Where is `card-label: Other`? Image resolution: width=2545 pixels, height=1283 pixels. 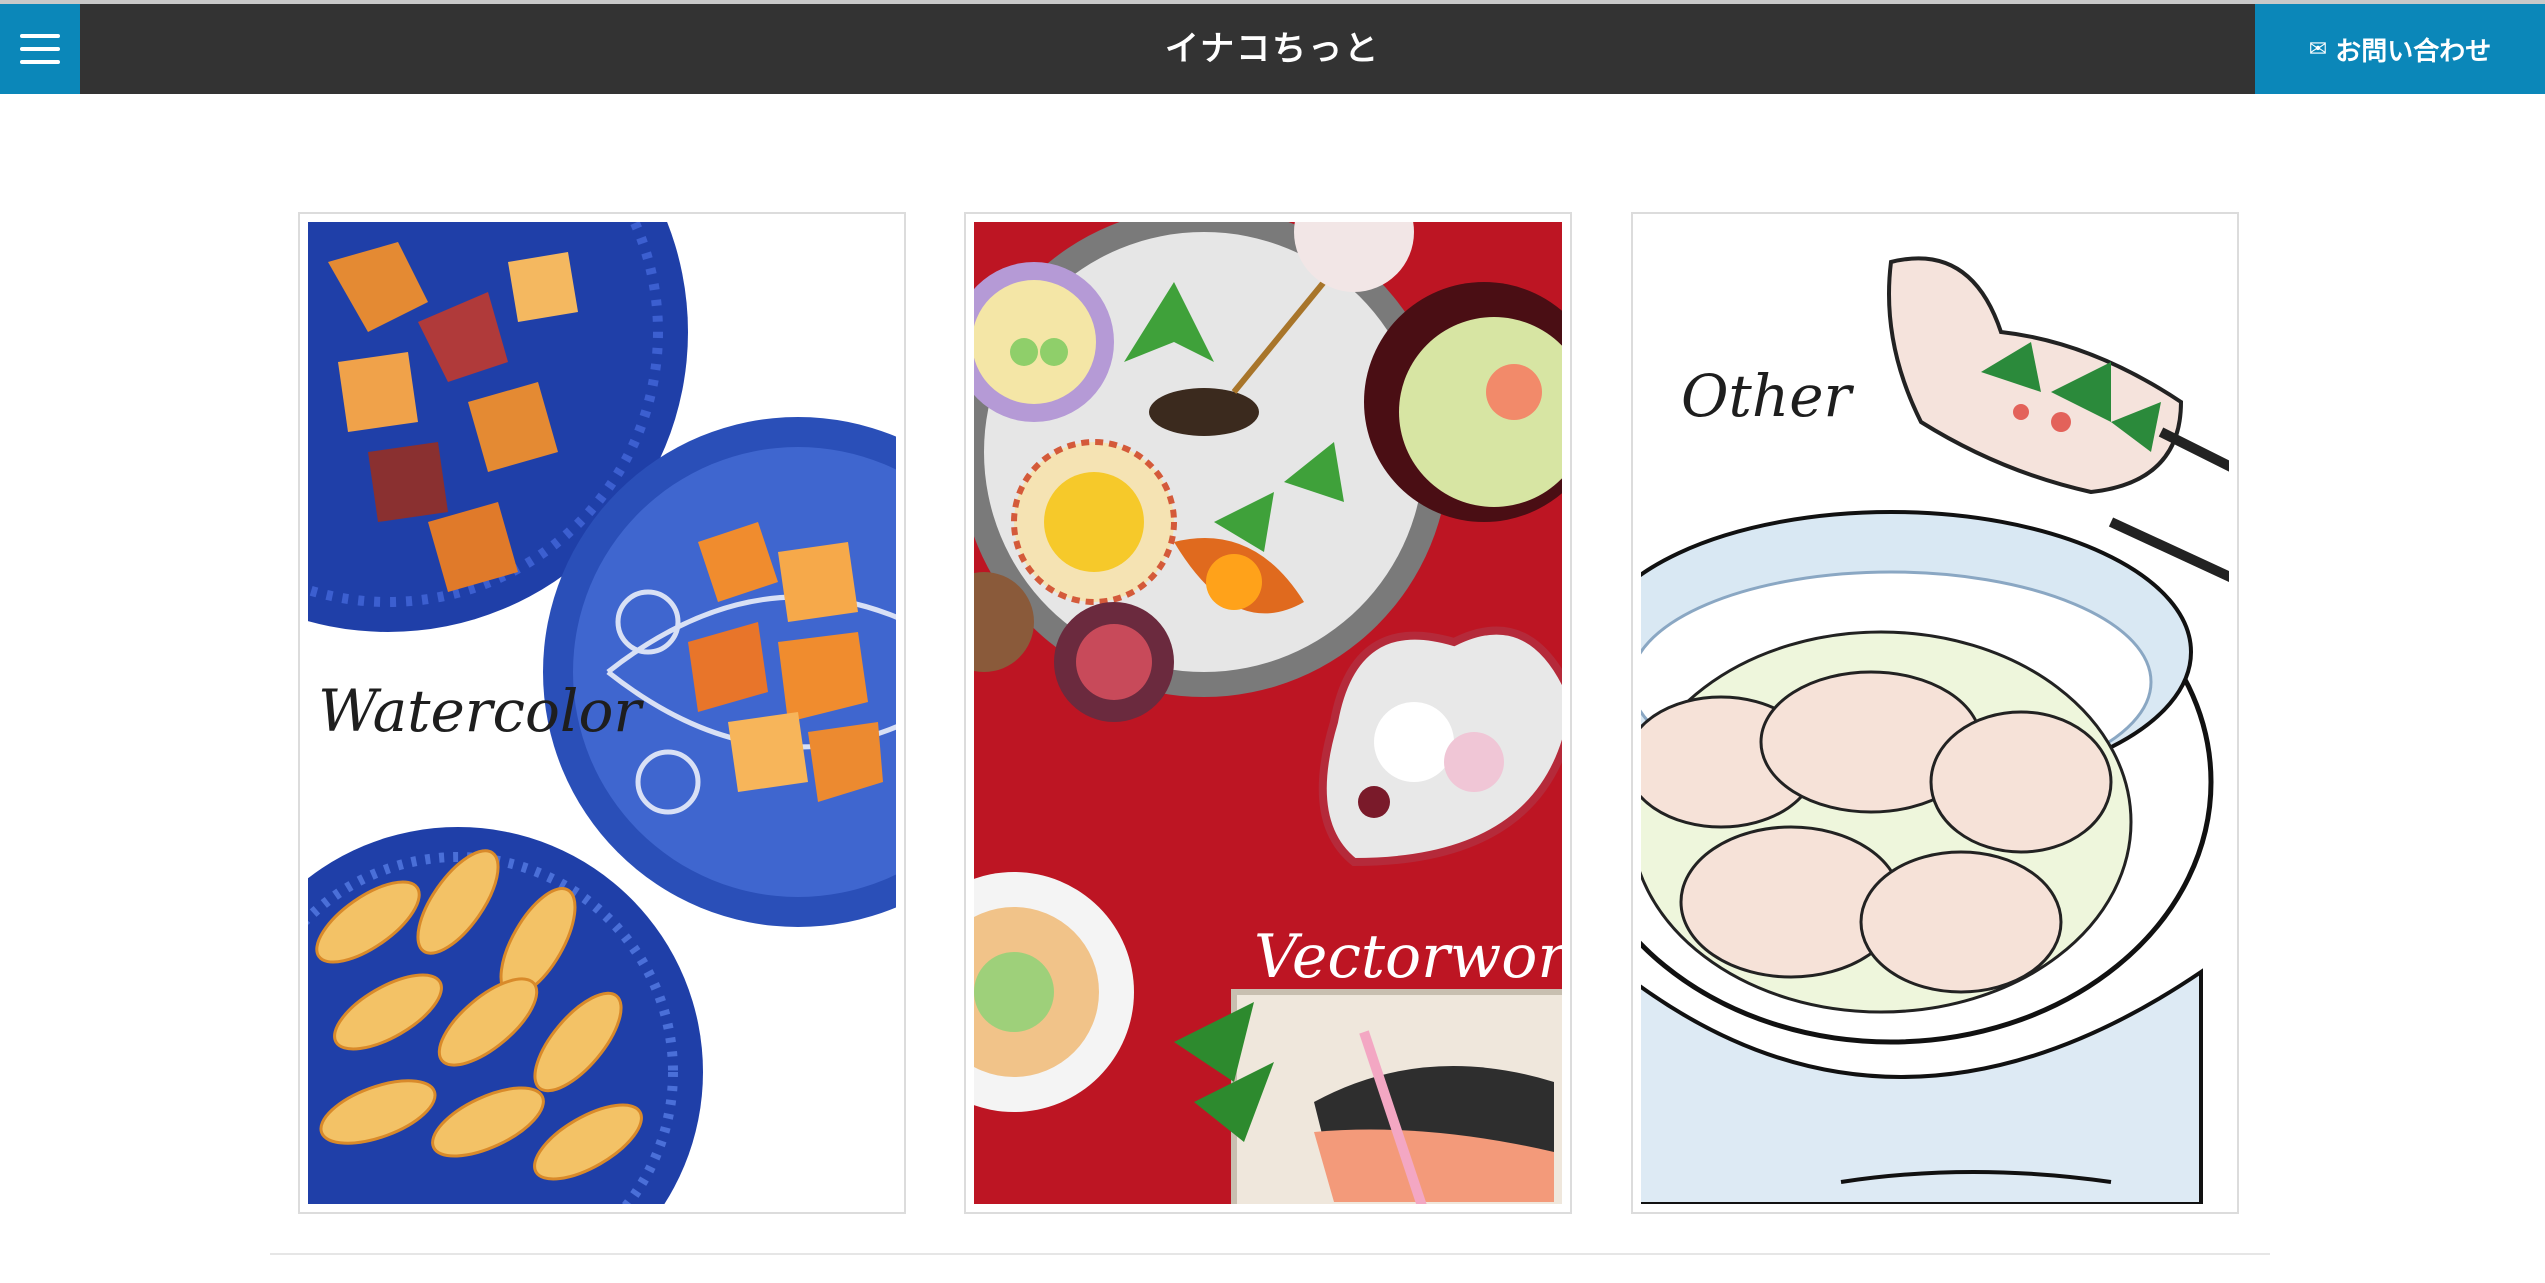 card-label: Other is located at coordinates (1766, 396).